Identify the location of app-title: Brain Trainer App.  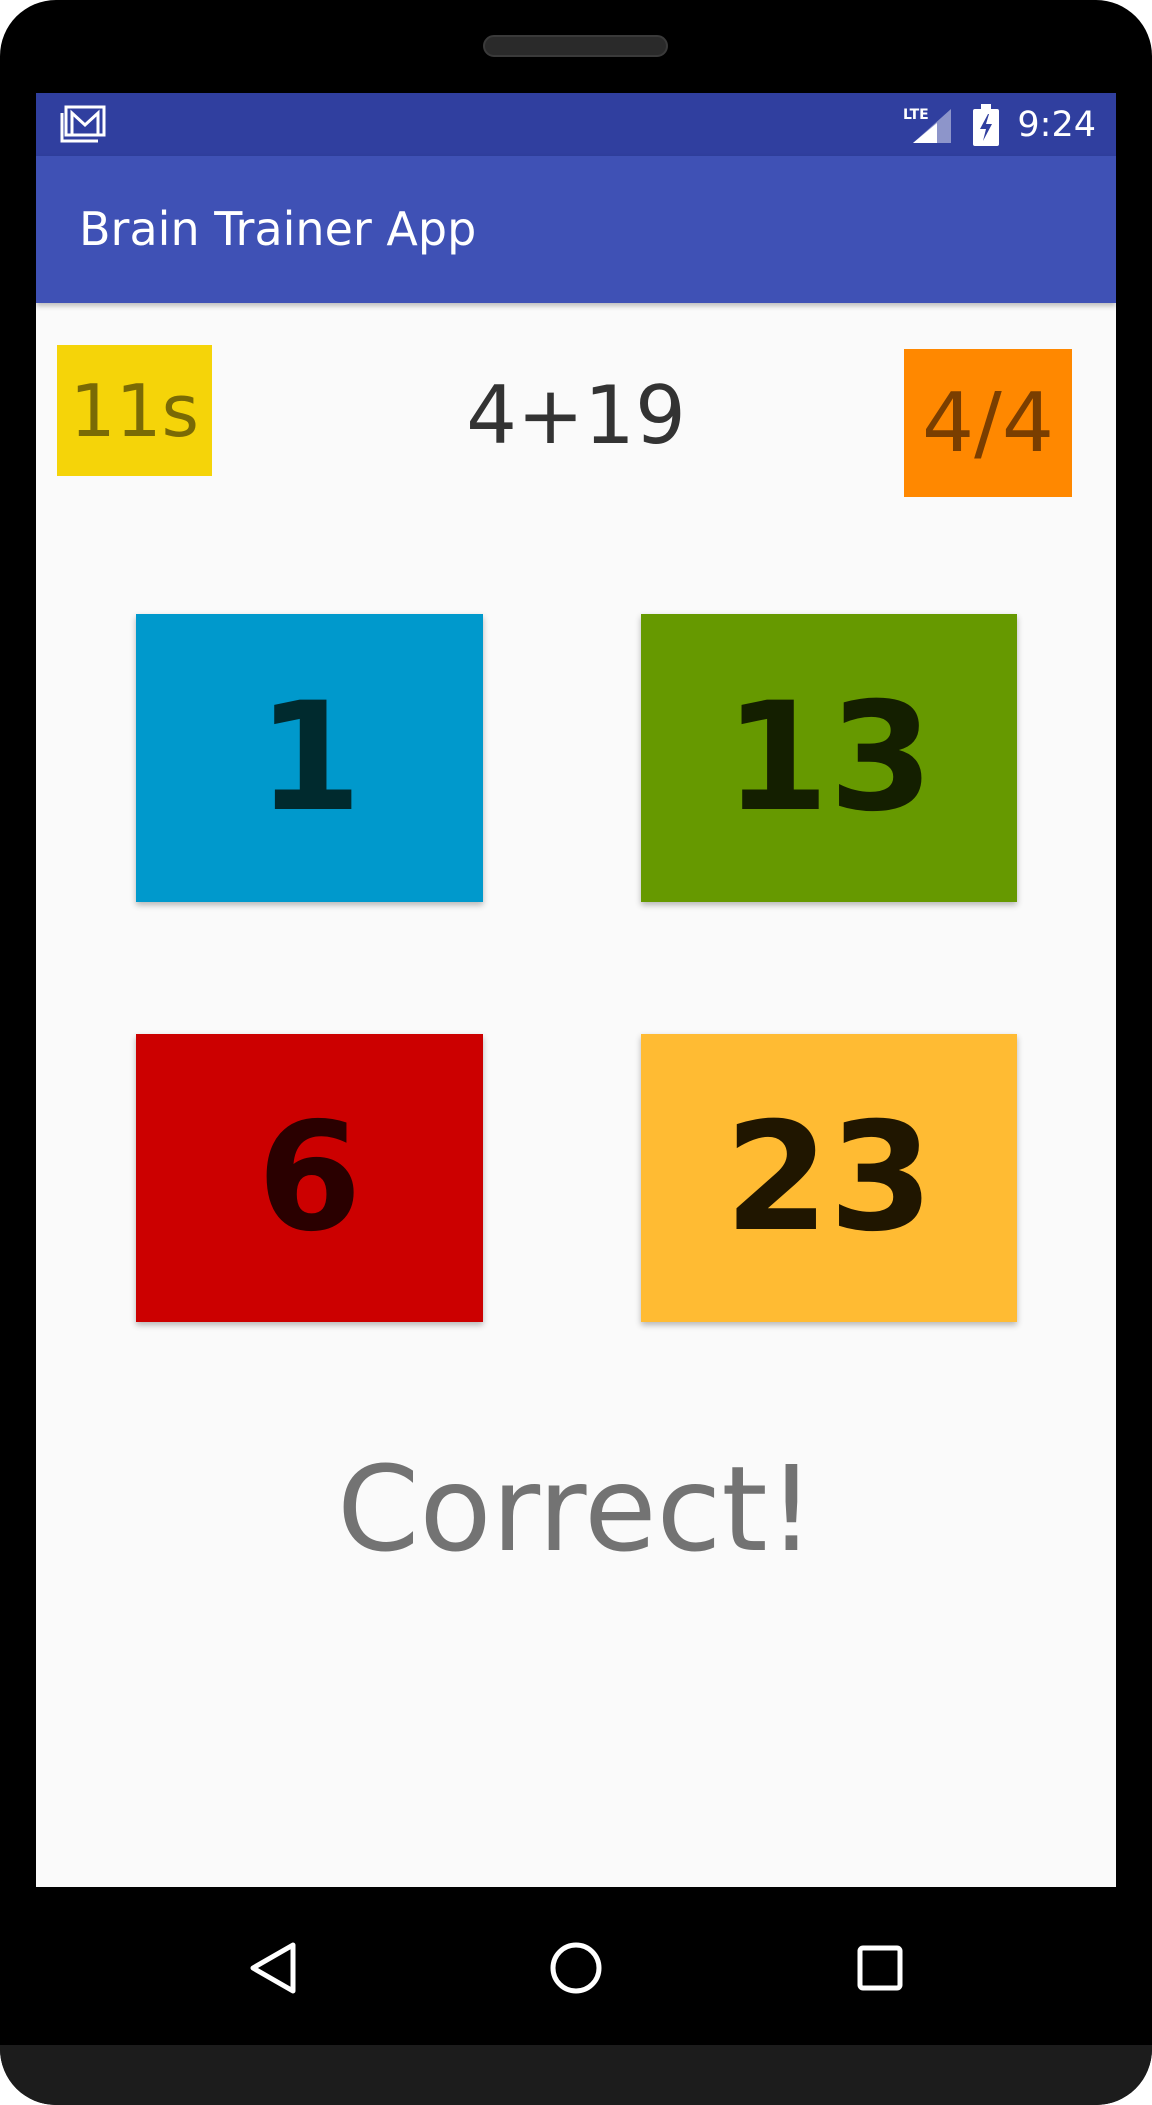
(278, 229).